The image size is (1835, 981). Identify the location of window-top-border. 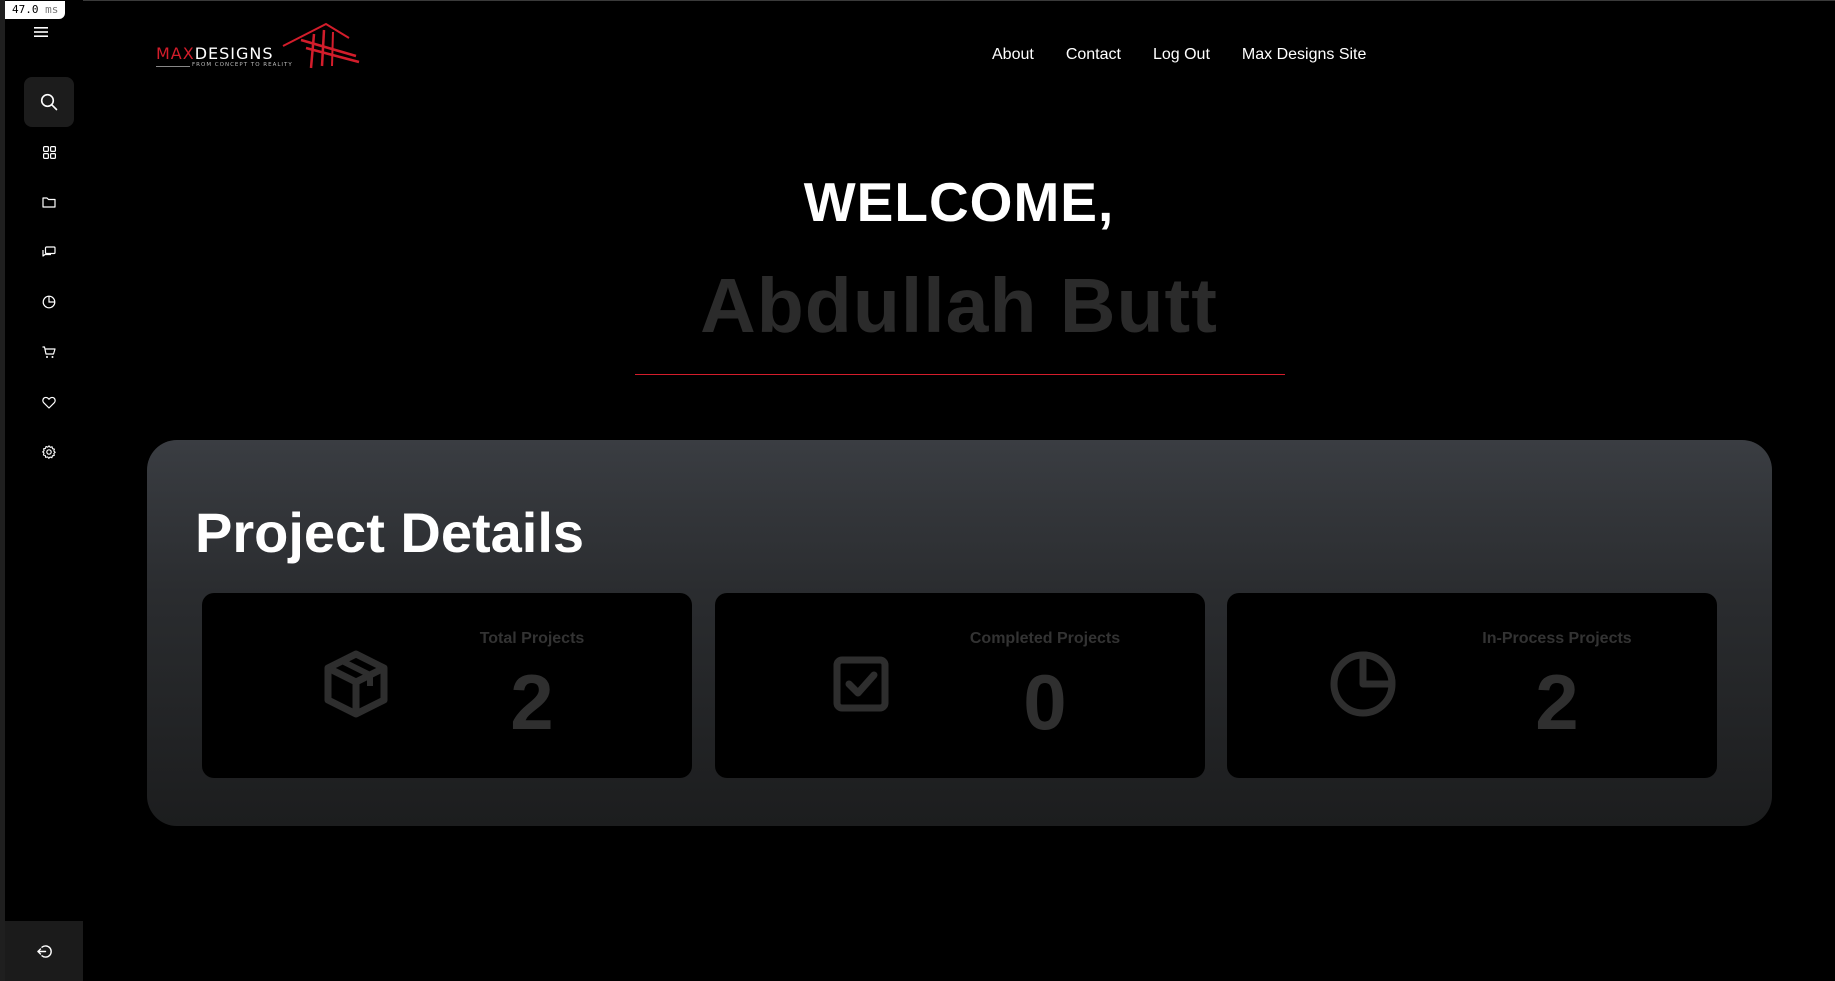
(917, 0).